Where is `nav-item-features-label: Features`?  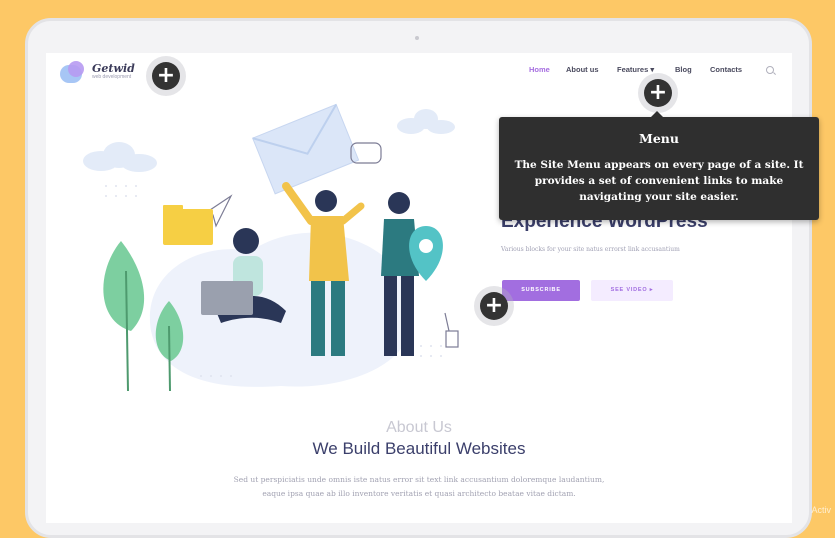
nav-item-features-label: Features is located at coordinates (633, 69).